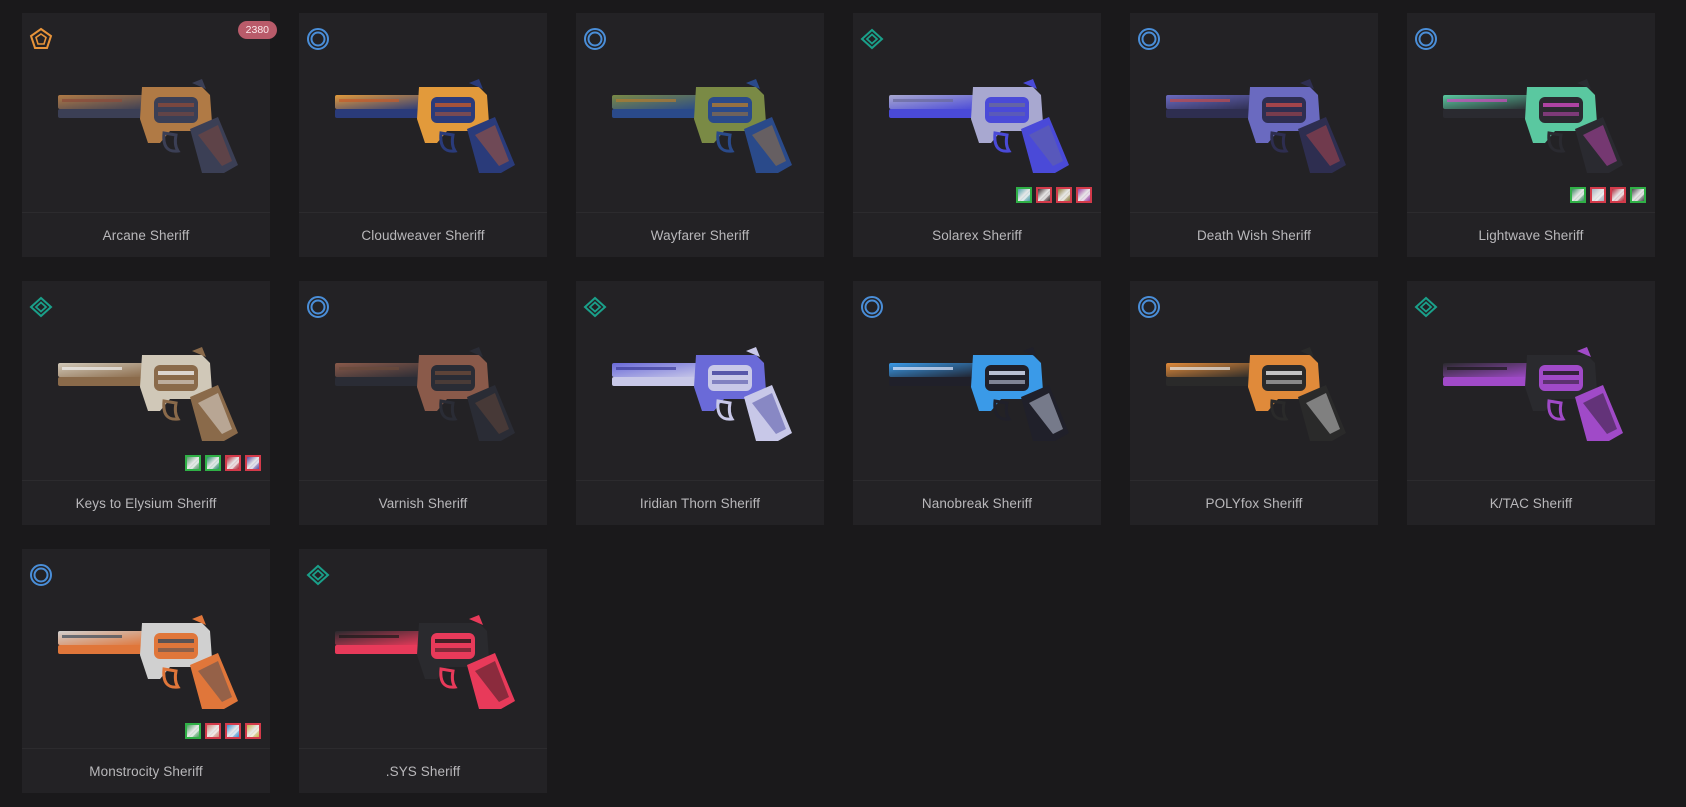 Image resolution: width=1686 pixels, height=807 pixels. I want to click on skin-card: Lightwave Sheriff, so click(1531, 135).